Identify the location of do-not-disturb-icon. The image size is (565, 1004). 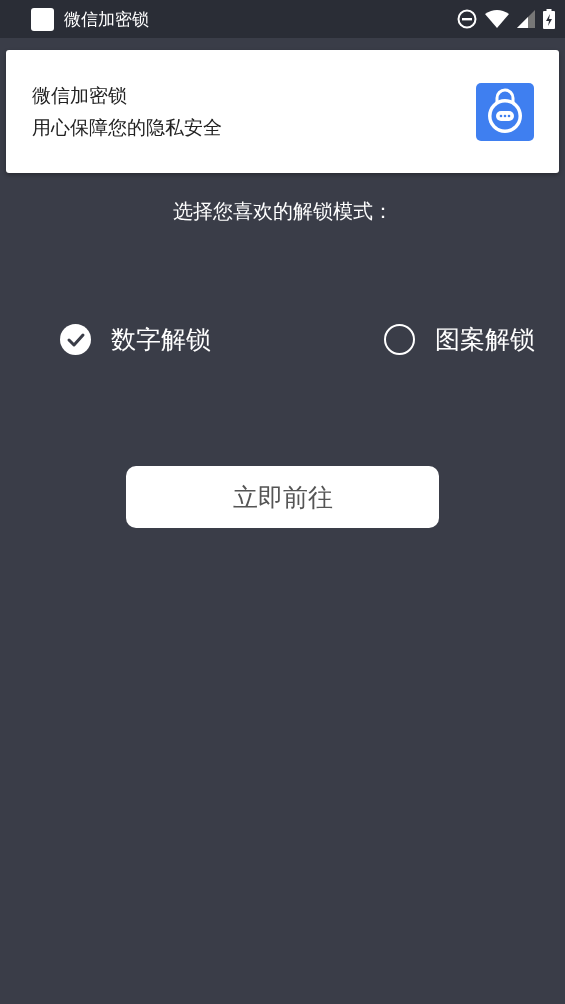
(467, 19).